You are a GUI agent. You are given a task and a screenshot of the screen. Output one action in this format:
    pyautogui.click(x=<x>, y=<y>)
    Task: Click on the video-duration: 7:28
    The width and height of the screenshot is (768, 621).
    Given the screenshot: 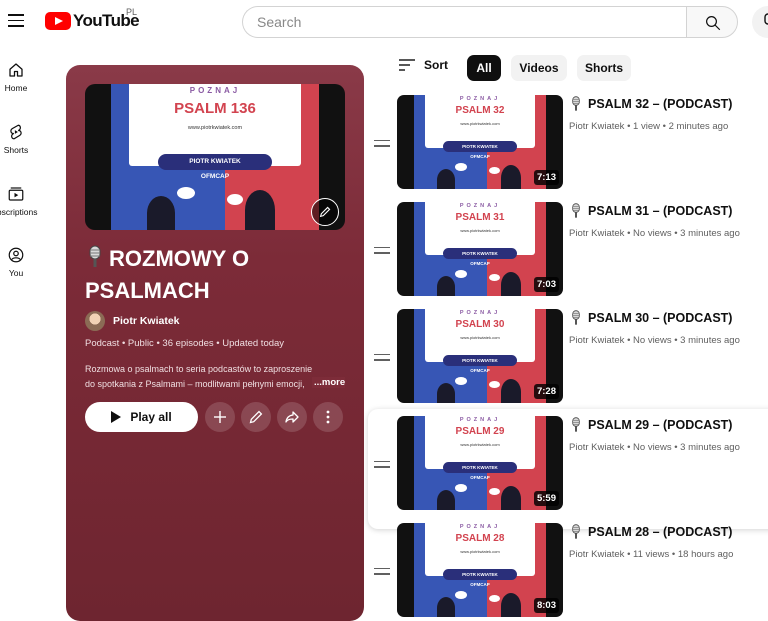 What is the action you would take?
    pyautogui.click(x=546, y=391)
    